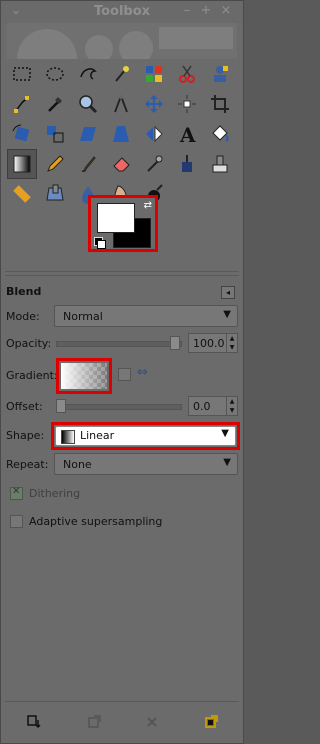 This screenshot has height=744, width=320. Describe the element at coordinates (32, 375) in the screenshot. I see `gradient-label: Gradient:` at that location.